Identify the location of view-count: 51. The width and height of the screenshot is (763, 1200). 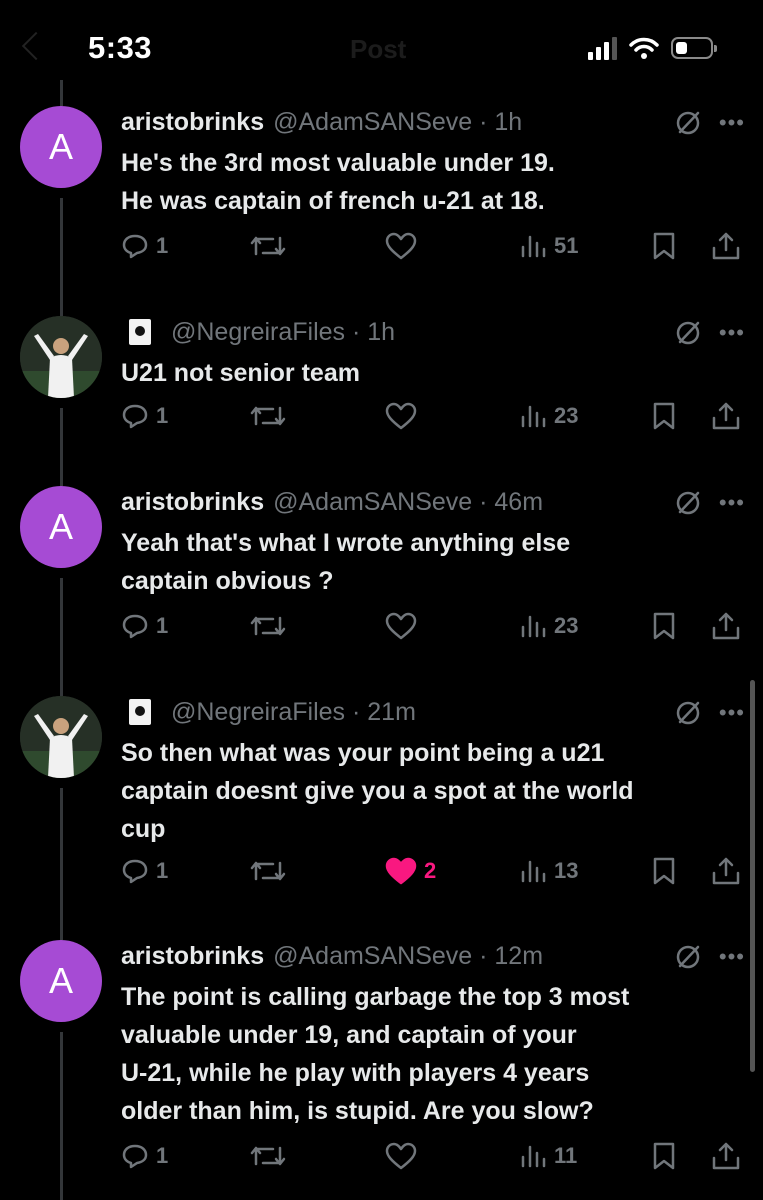
(566, 245).